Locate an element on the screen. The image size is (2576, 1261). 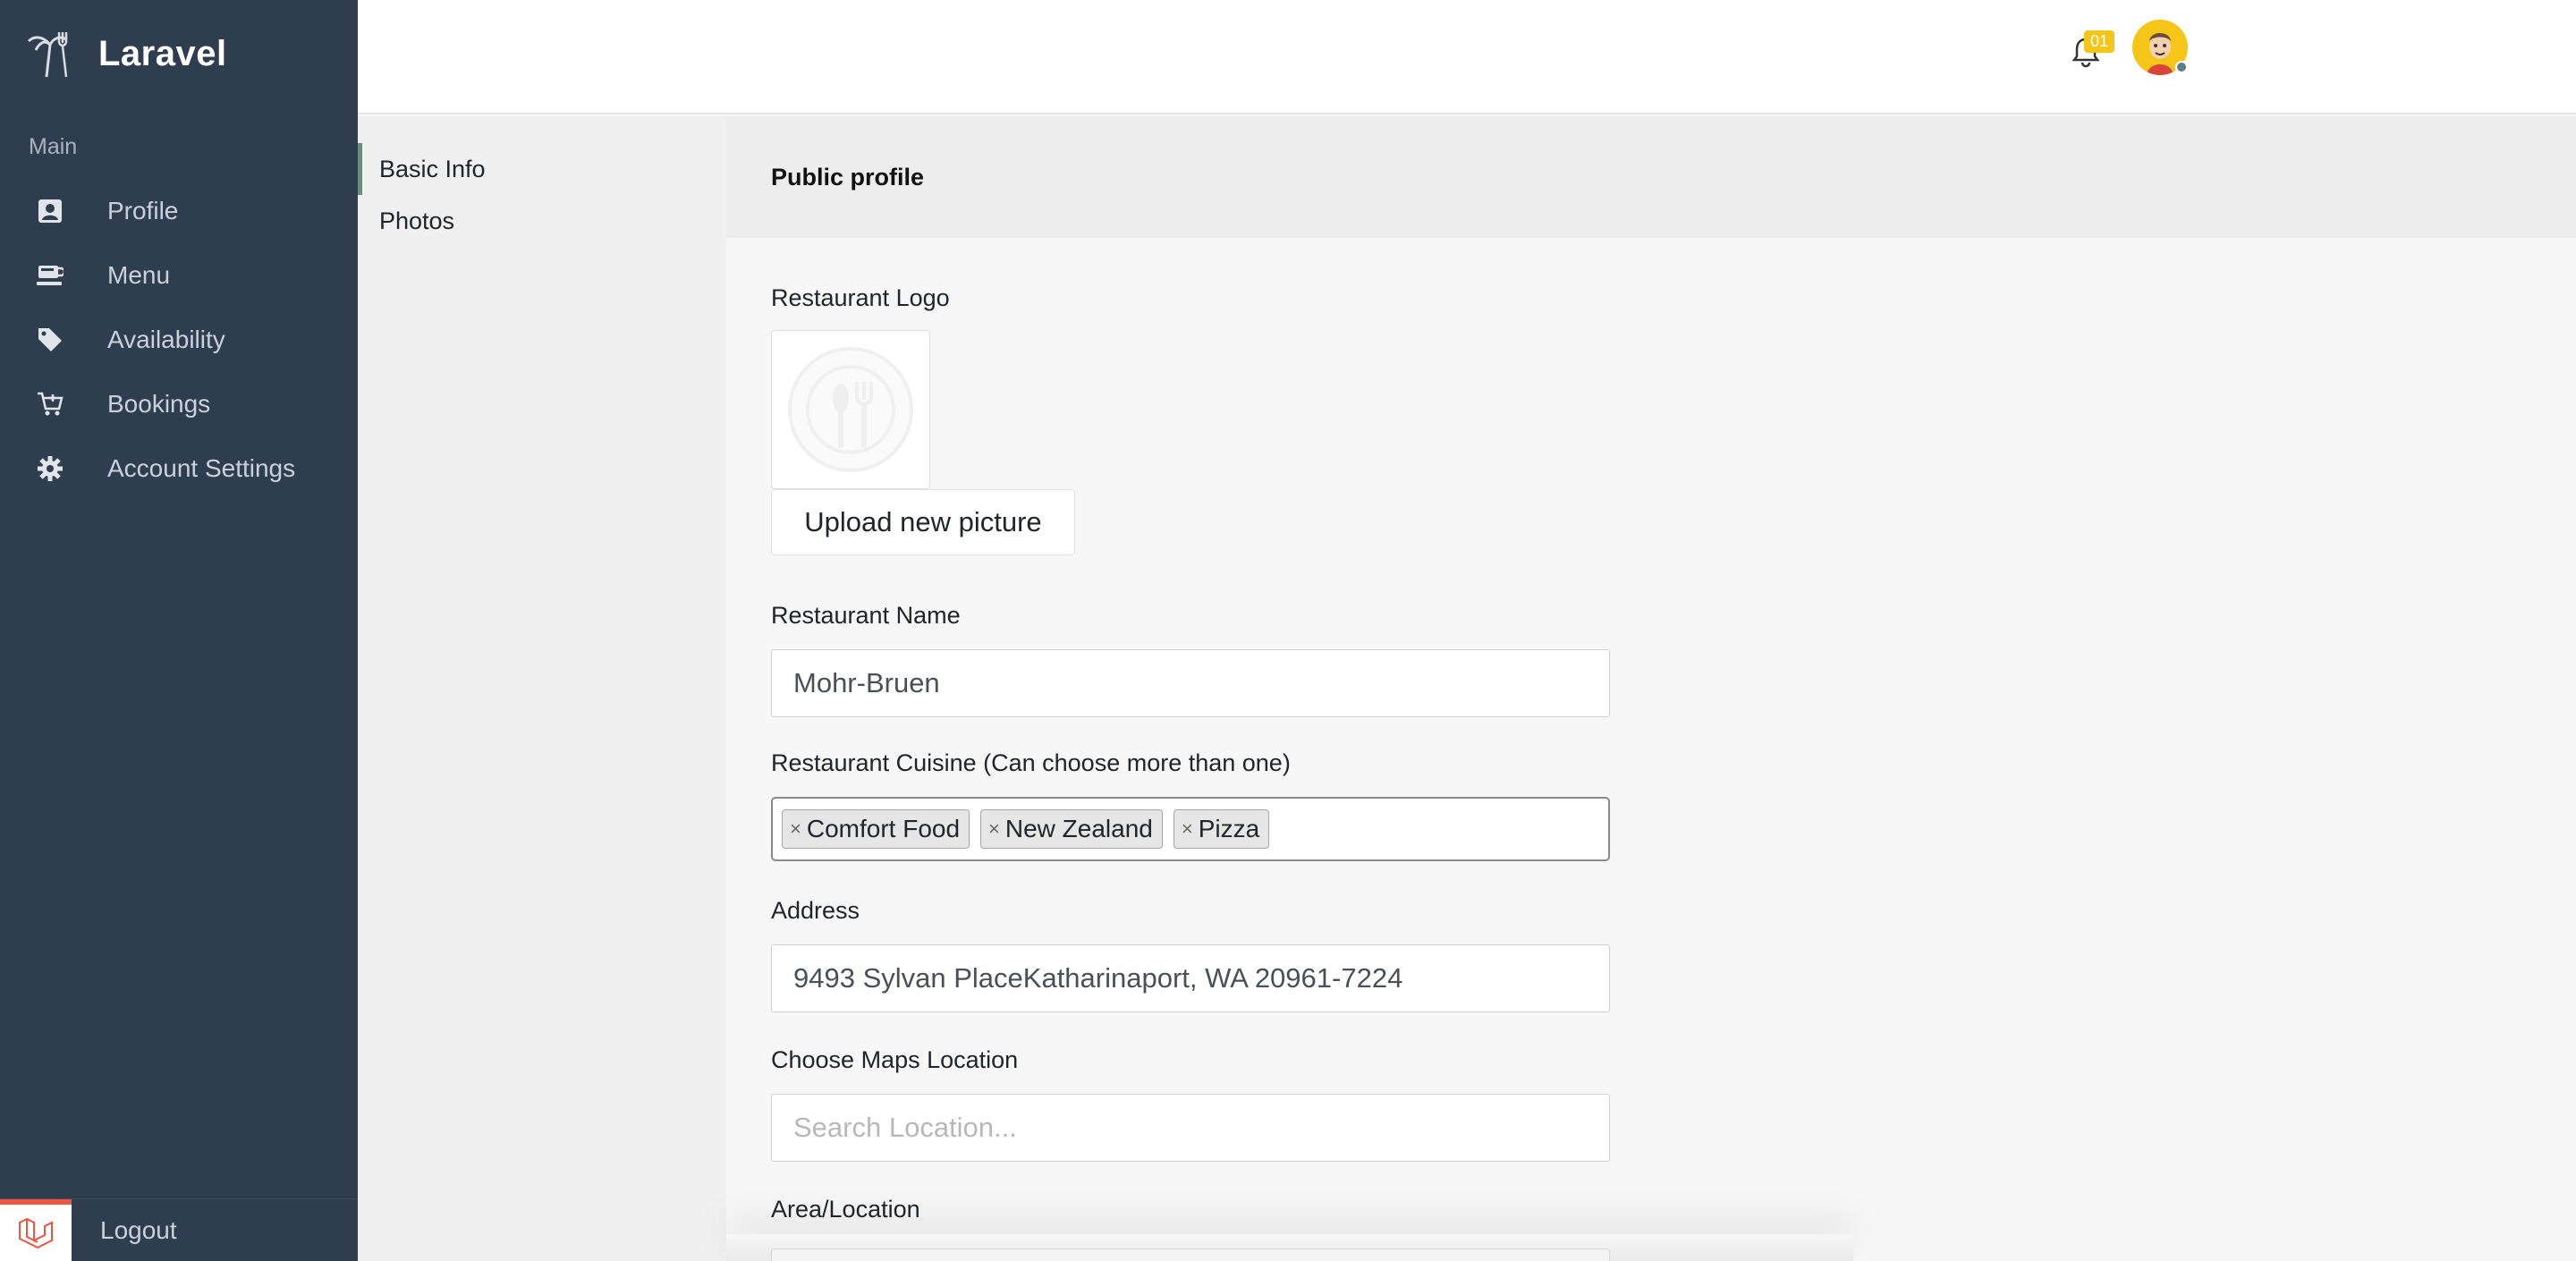
address-input is located at coordinates (1190, 978).